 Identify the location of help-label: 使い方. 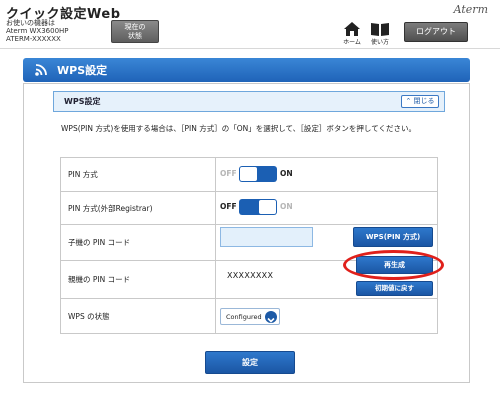
(379, 42).